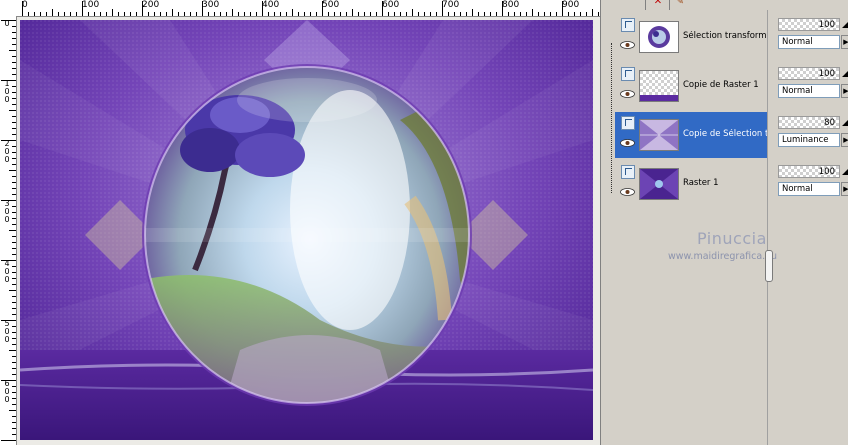 This screenshot has width=848, height=445. What do you see at coordinates (692, 37) in the screenshot?
I see `layer-row: Sélection transformée` at bounding box center [692, 37].